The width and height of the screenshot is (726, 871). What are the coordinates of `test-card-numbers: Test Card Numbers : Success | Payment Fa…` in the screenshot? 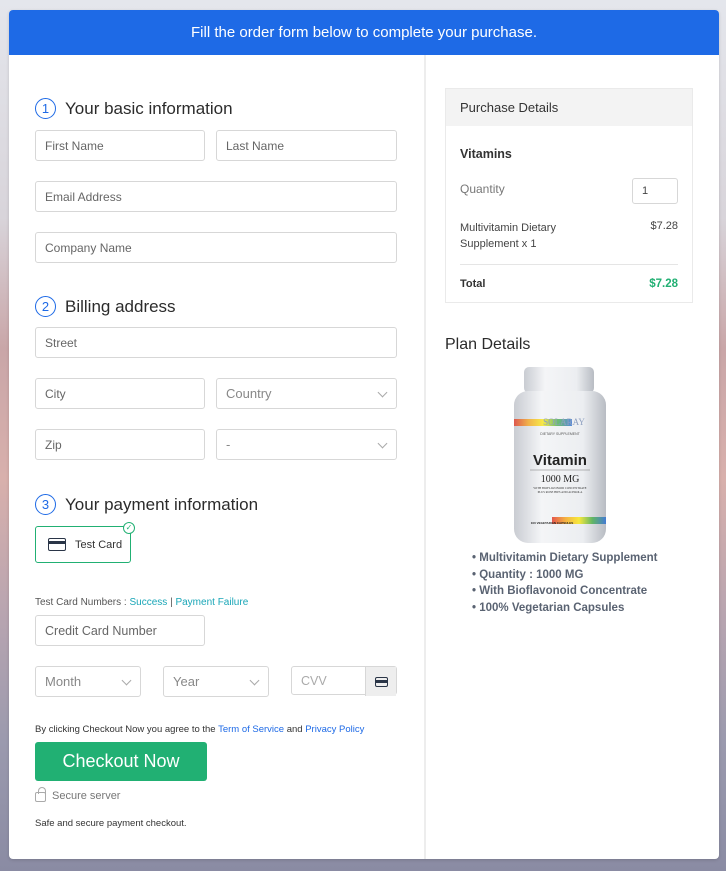 It's located at (141, 602).